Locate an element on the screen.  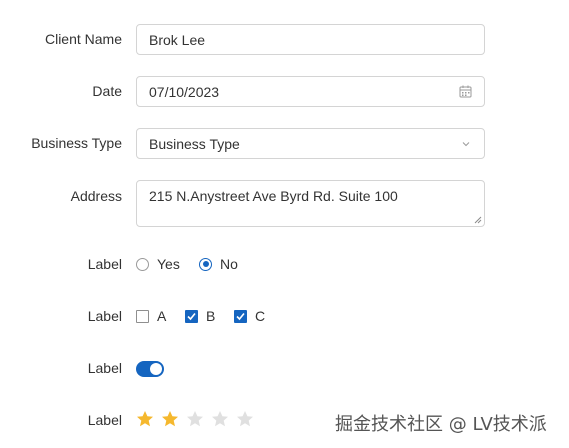
client-name-row: Client Name is located at coordinates (284, 39).